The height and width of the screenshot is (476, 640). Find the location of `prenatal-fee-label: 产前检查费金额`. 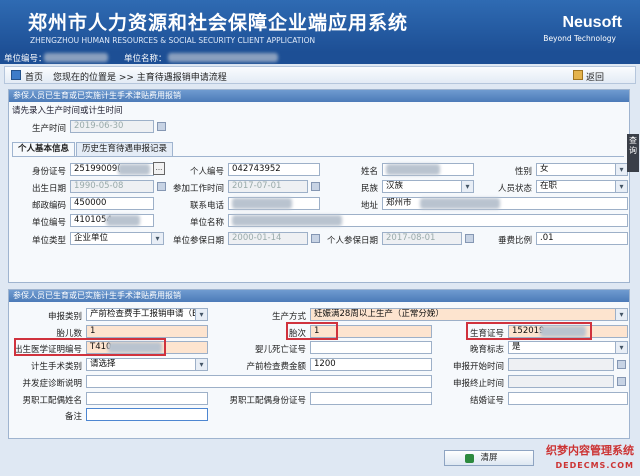

prenatal-fee-label: 产前检查费金额 is located at coordinates (276, 367).